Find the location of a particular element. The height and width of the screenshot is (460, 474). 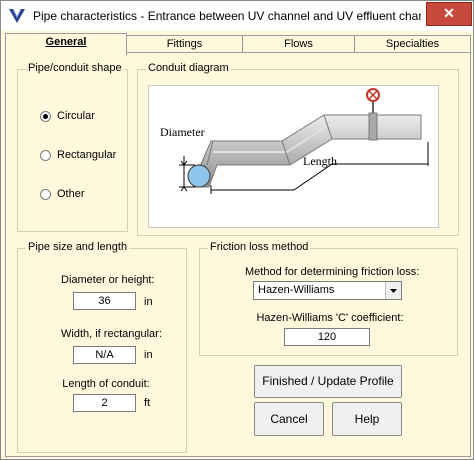

length-label: Length of conduit: is located at coordinates (106, 384).